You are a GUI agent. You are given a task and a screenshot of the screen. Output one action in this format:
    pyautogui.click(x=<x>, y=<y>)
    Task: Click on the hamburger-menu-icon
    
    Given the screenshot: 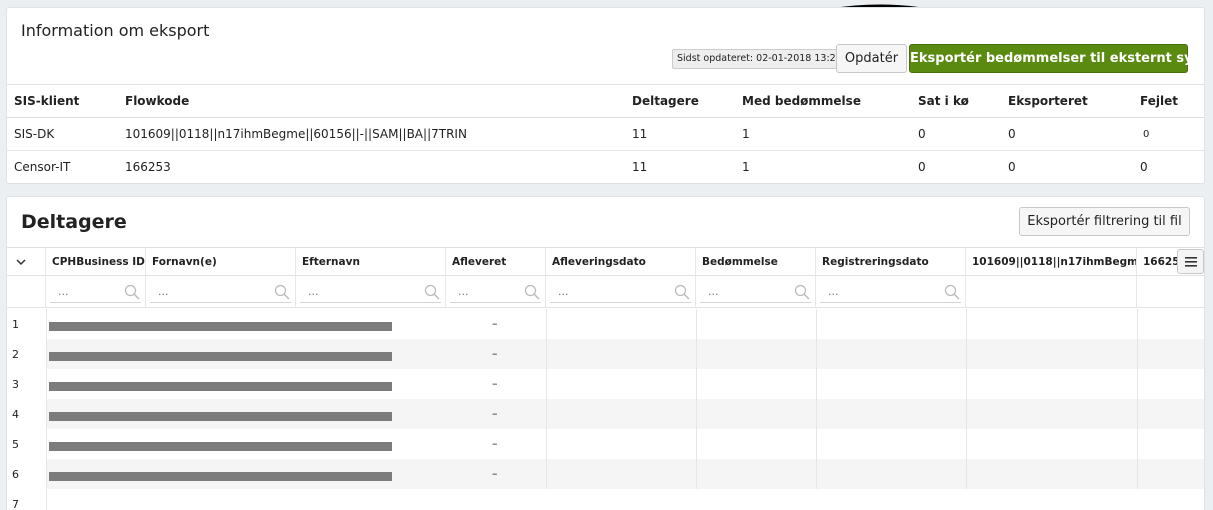 What is the action you would take?
    pyautogui.click(x=1191, y=262)
    